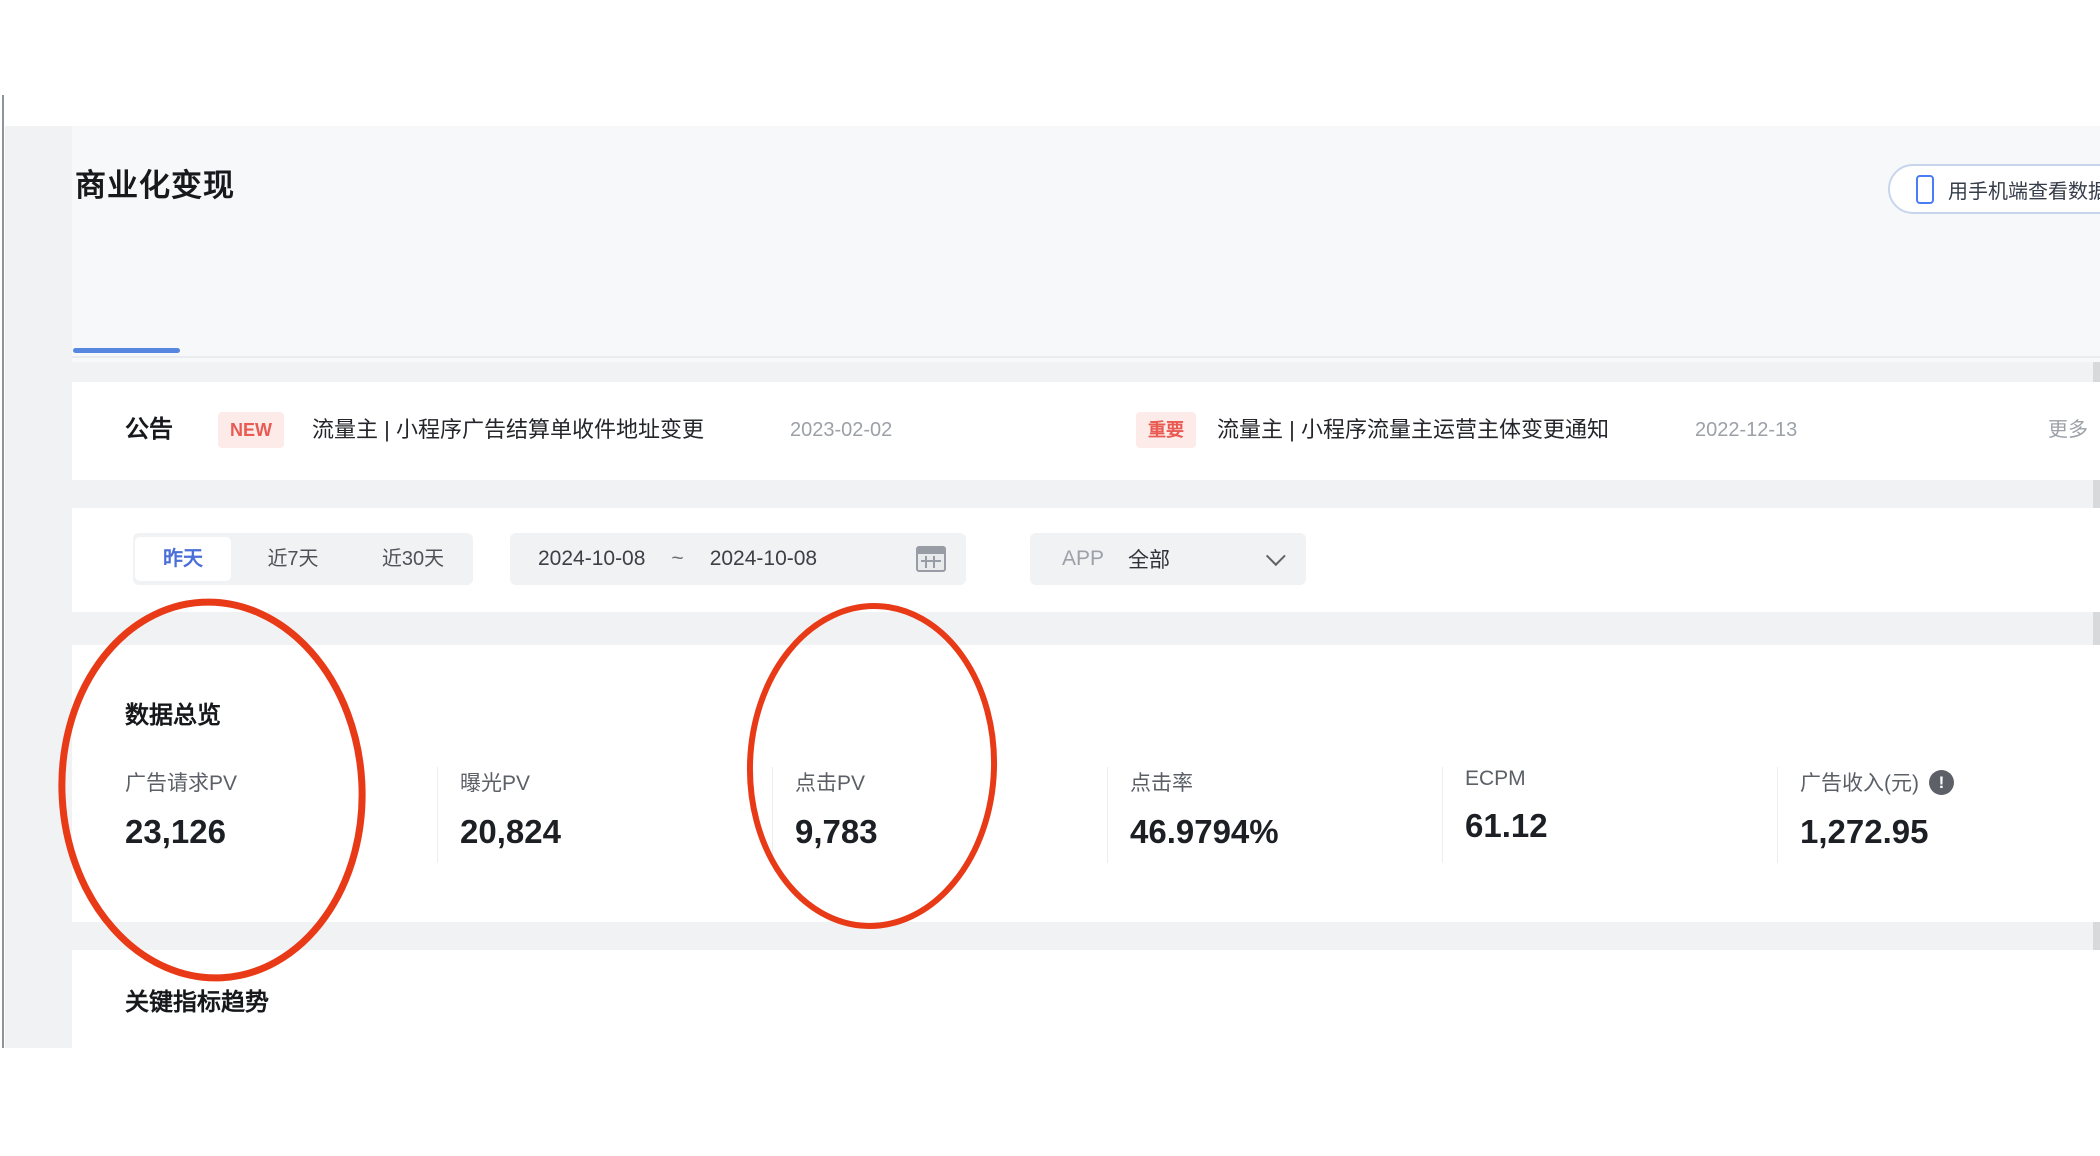 Image resolution: width=2100 pixels, height=1156 pixels. I want to click on announcement-badge-important: 重要, so click(1166, 430).